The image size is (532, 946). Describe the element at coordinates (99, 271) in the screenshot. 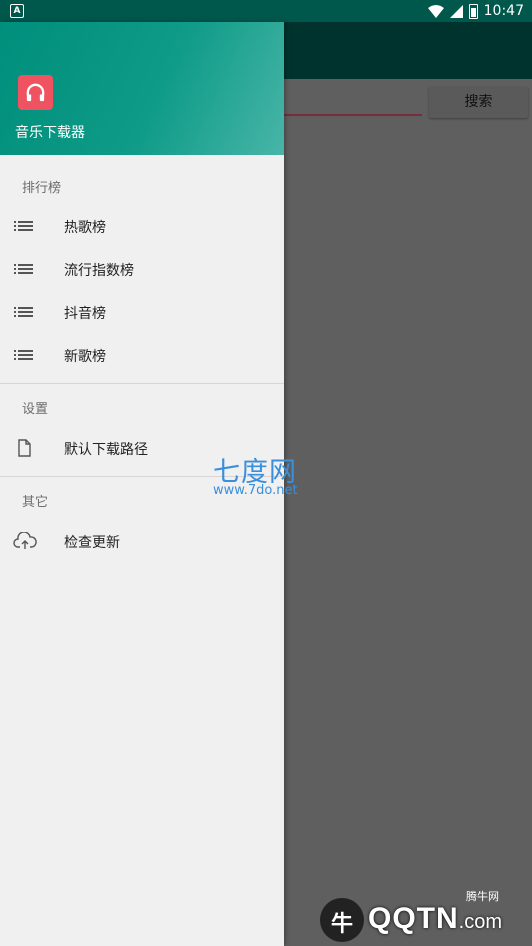

I see `menu-item-label: 流行指数榜` at that location.